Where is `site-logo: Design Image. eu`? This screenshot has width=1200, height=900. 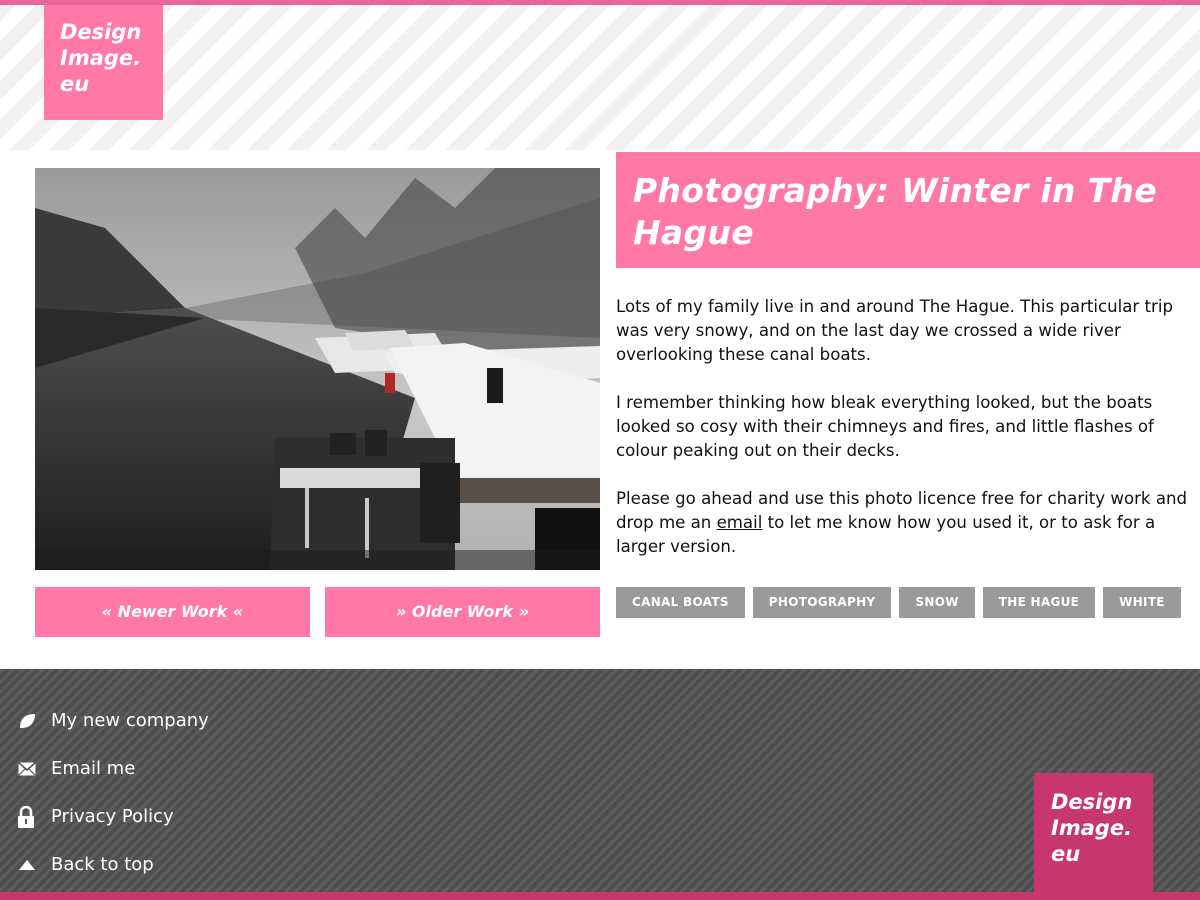
site-logo: Design Image. eu is located at coordinates (103, 62).